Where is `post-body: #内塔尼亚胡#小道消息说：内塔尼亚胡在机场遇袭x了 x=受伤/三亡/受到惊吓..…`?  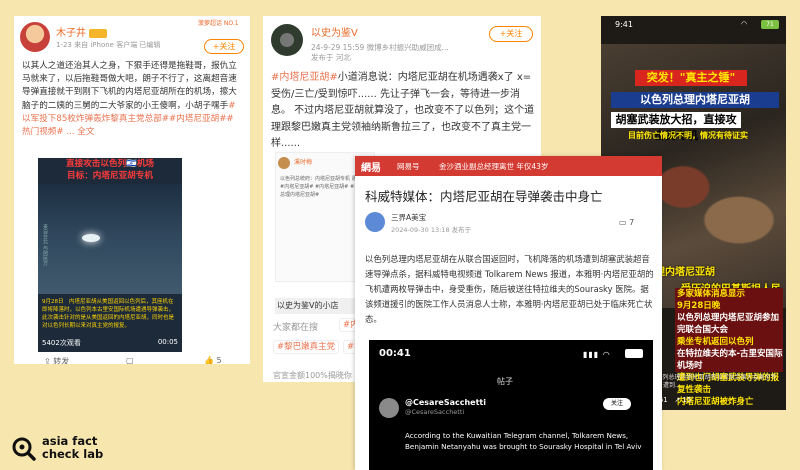 post-body: #内塔尼亚胡#小道消息说：内塔尼亚胡在机场遇袭x了 x=受伤/三亡/受到惊吓..… is located at coordinates (403, 110).